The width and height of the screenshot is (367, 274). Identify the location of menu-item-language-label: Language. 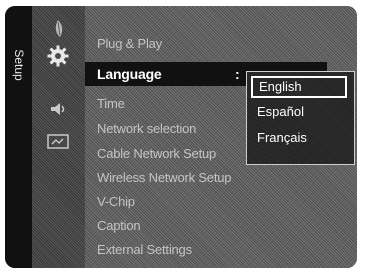
(129, 74).